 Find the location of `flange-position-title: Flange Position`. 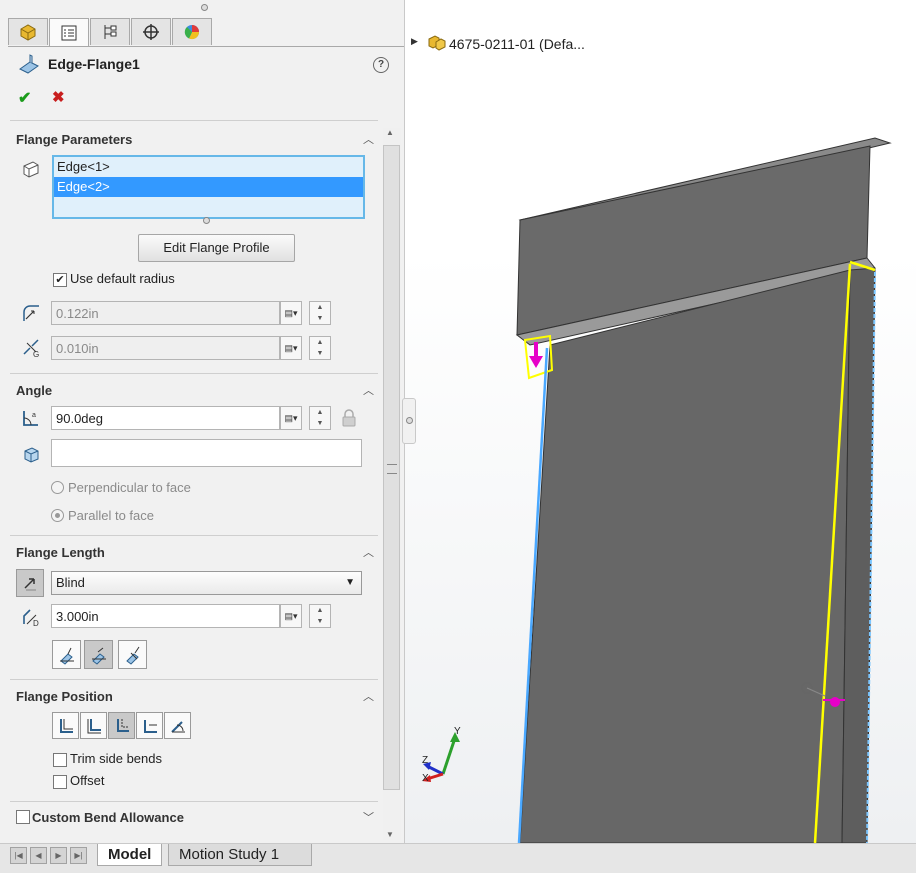

flange-position-title: Flange Position is located at coordinates (64, 696).